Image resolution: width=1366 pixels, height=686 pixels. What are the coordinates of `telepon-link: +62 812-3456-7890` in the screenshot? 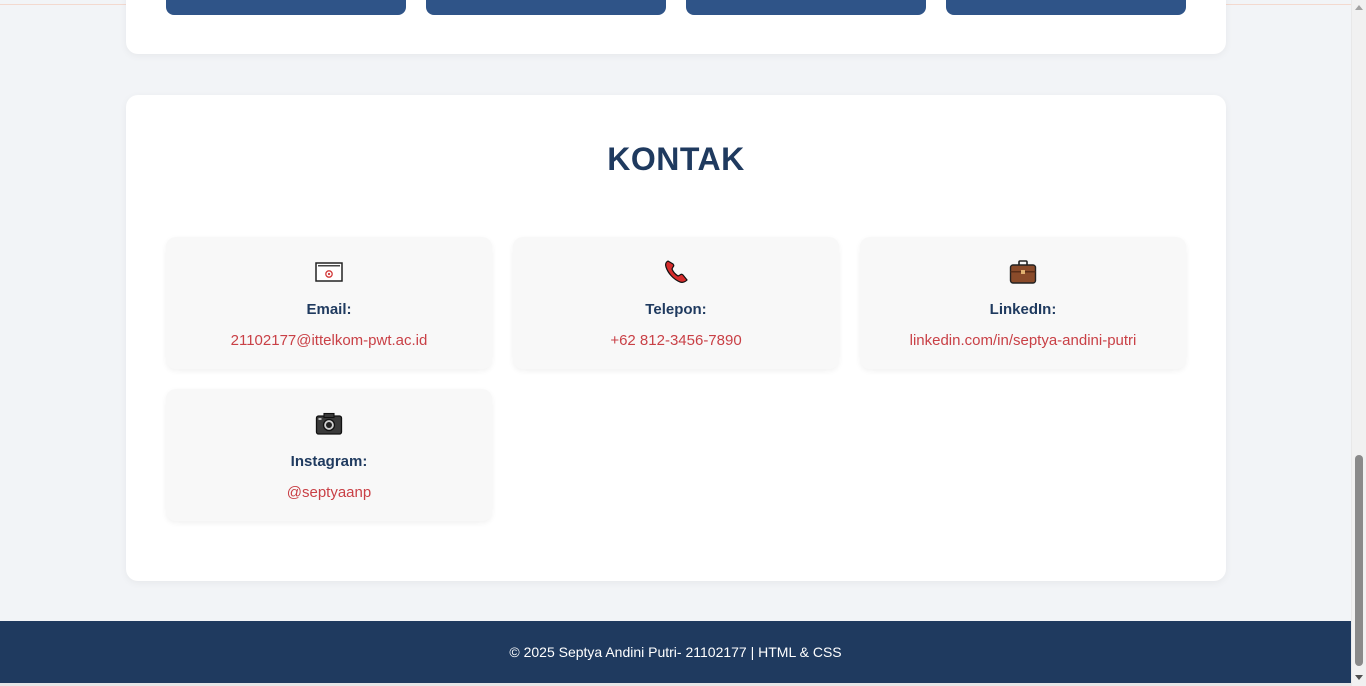 It's located at (676, 340).